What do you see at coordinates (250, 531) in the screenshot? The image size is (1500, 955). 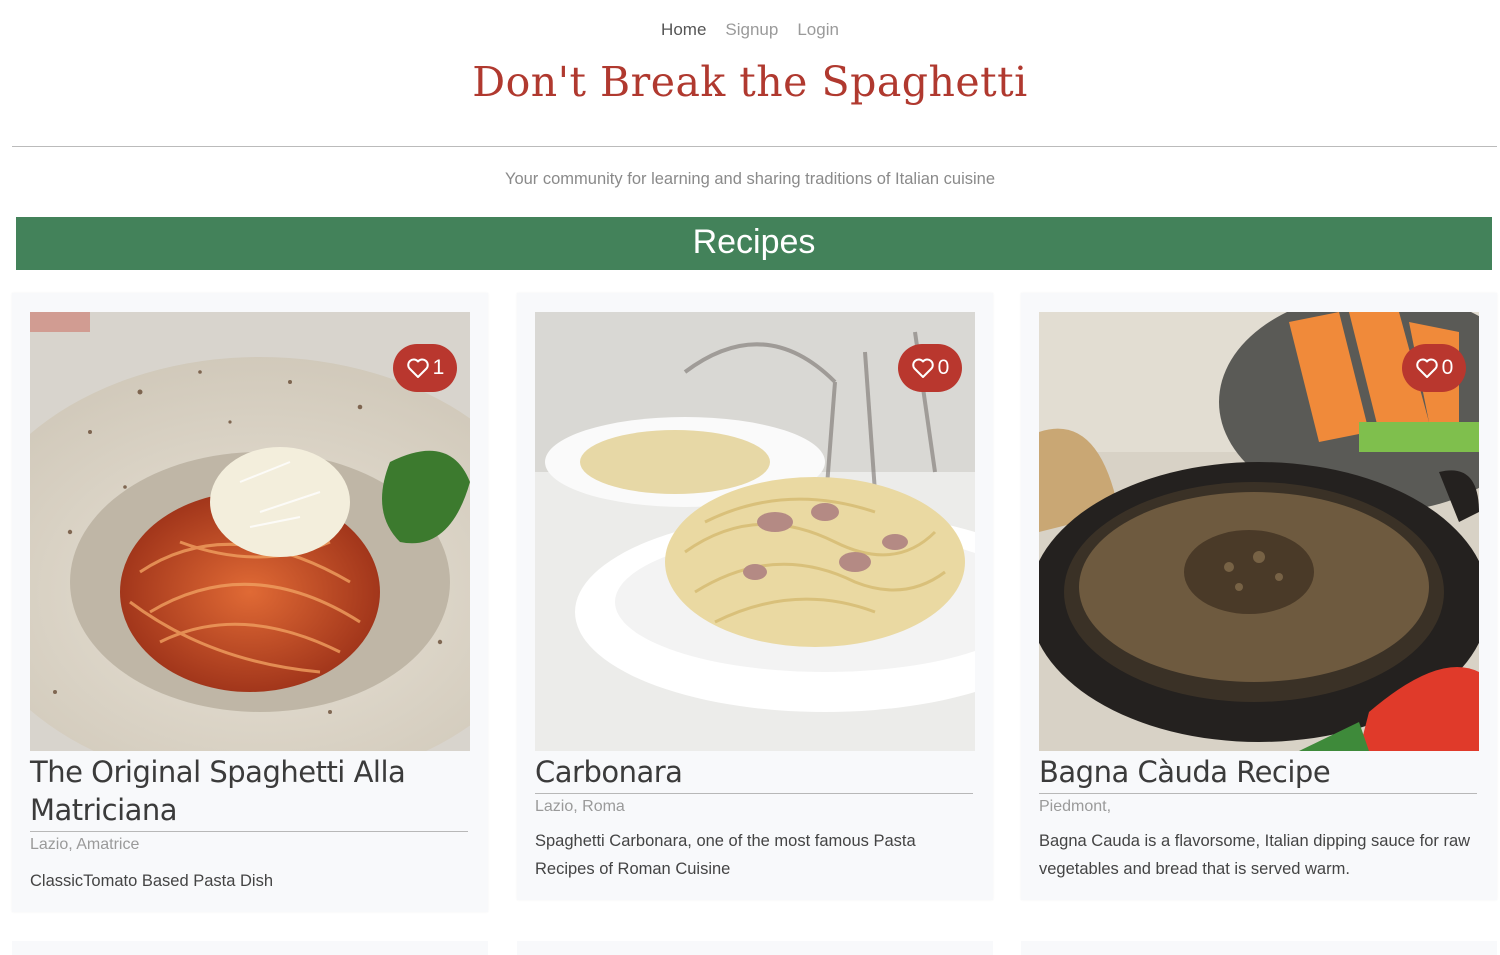 I see `recipe-image-amatriciana: 1` at bounding box center [250, 531].